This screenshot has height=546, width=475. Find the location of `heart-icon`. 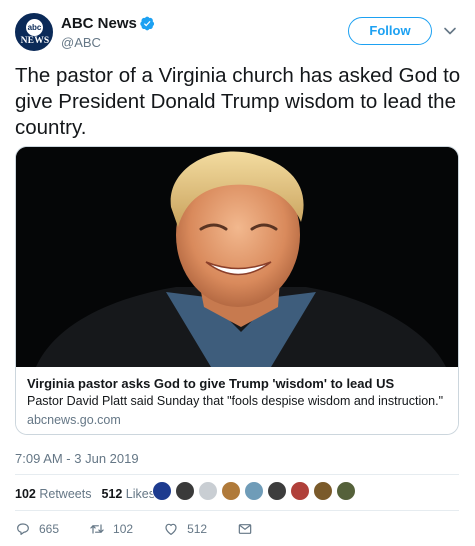

heart-icon is located at coordinates (171, 529).